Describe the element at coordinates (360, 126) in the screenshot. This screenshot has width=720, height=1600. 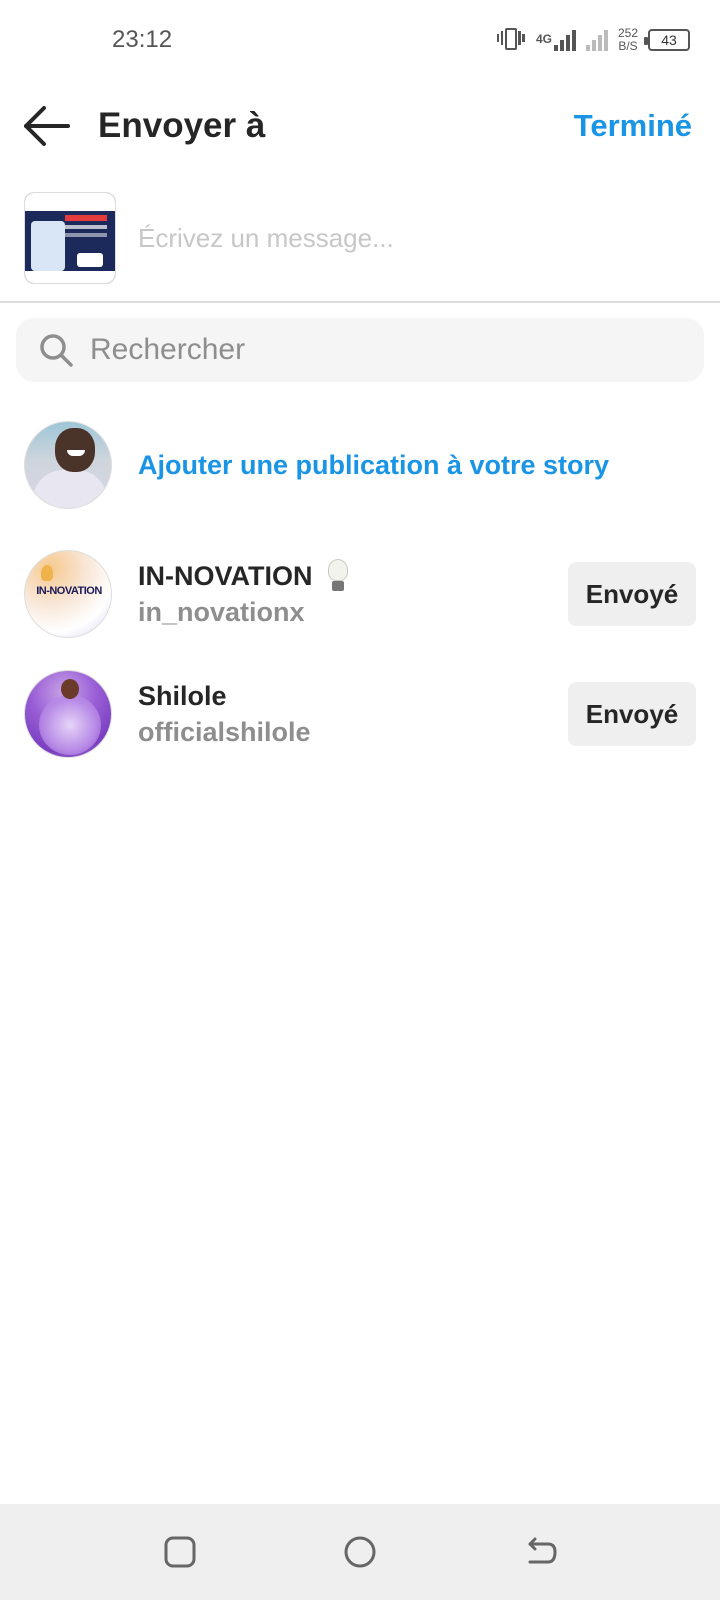
I see `header: Envoyer à Terminé` at that location.